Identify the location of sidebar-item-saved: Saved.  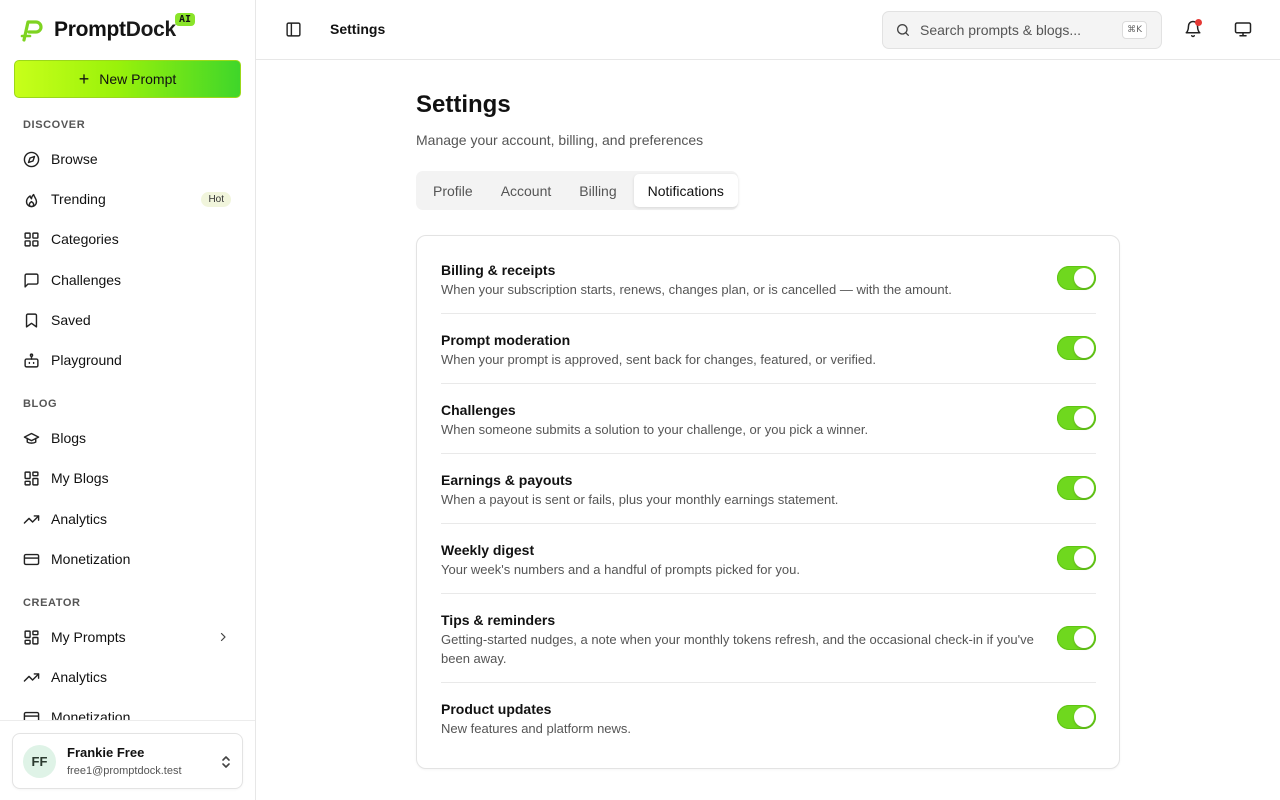
(127, 320).